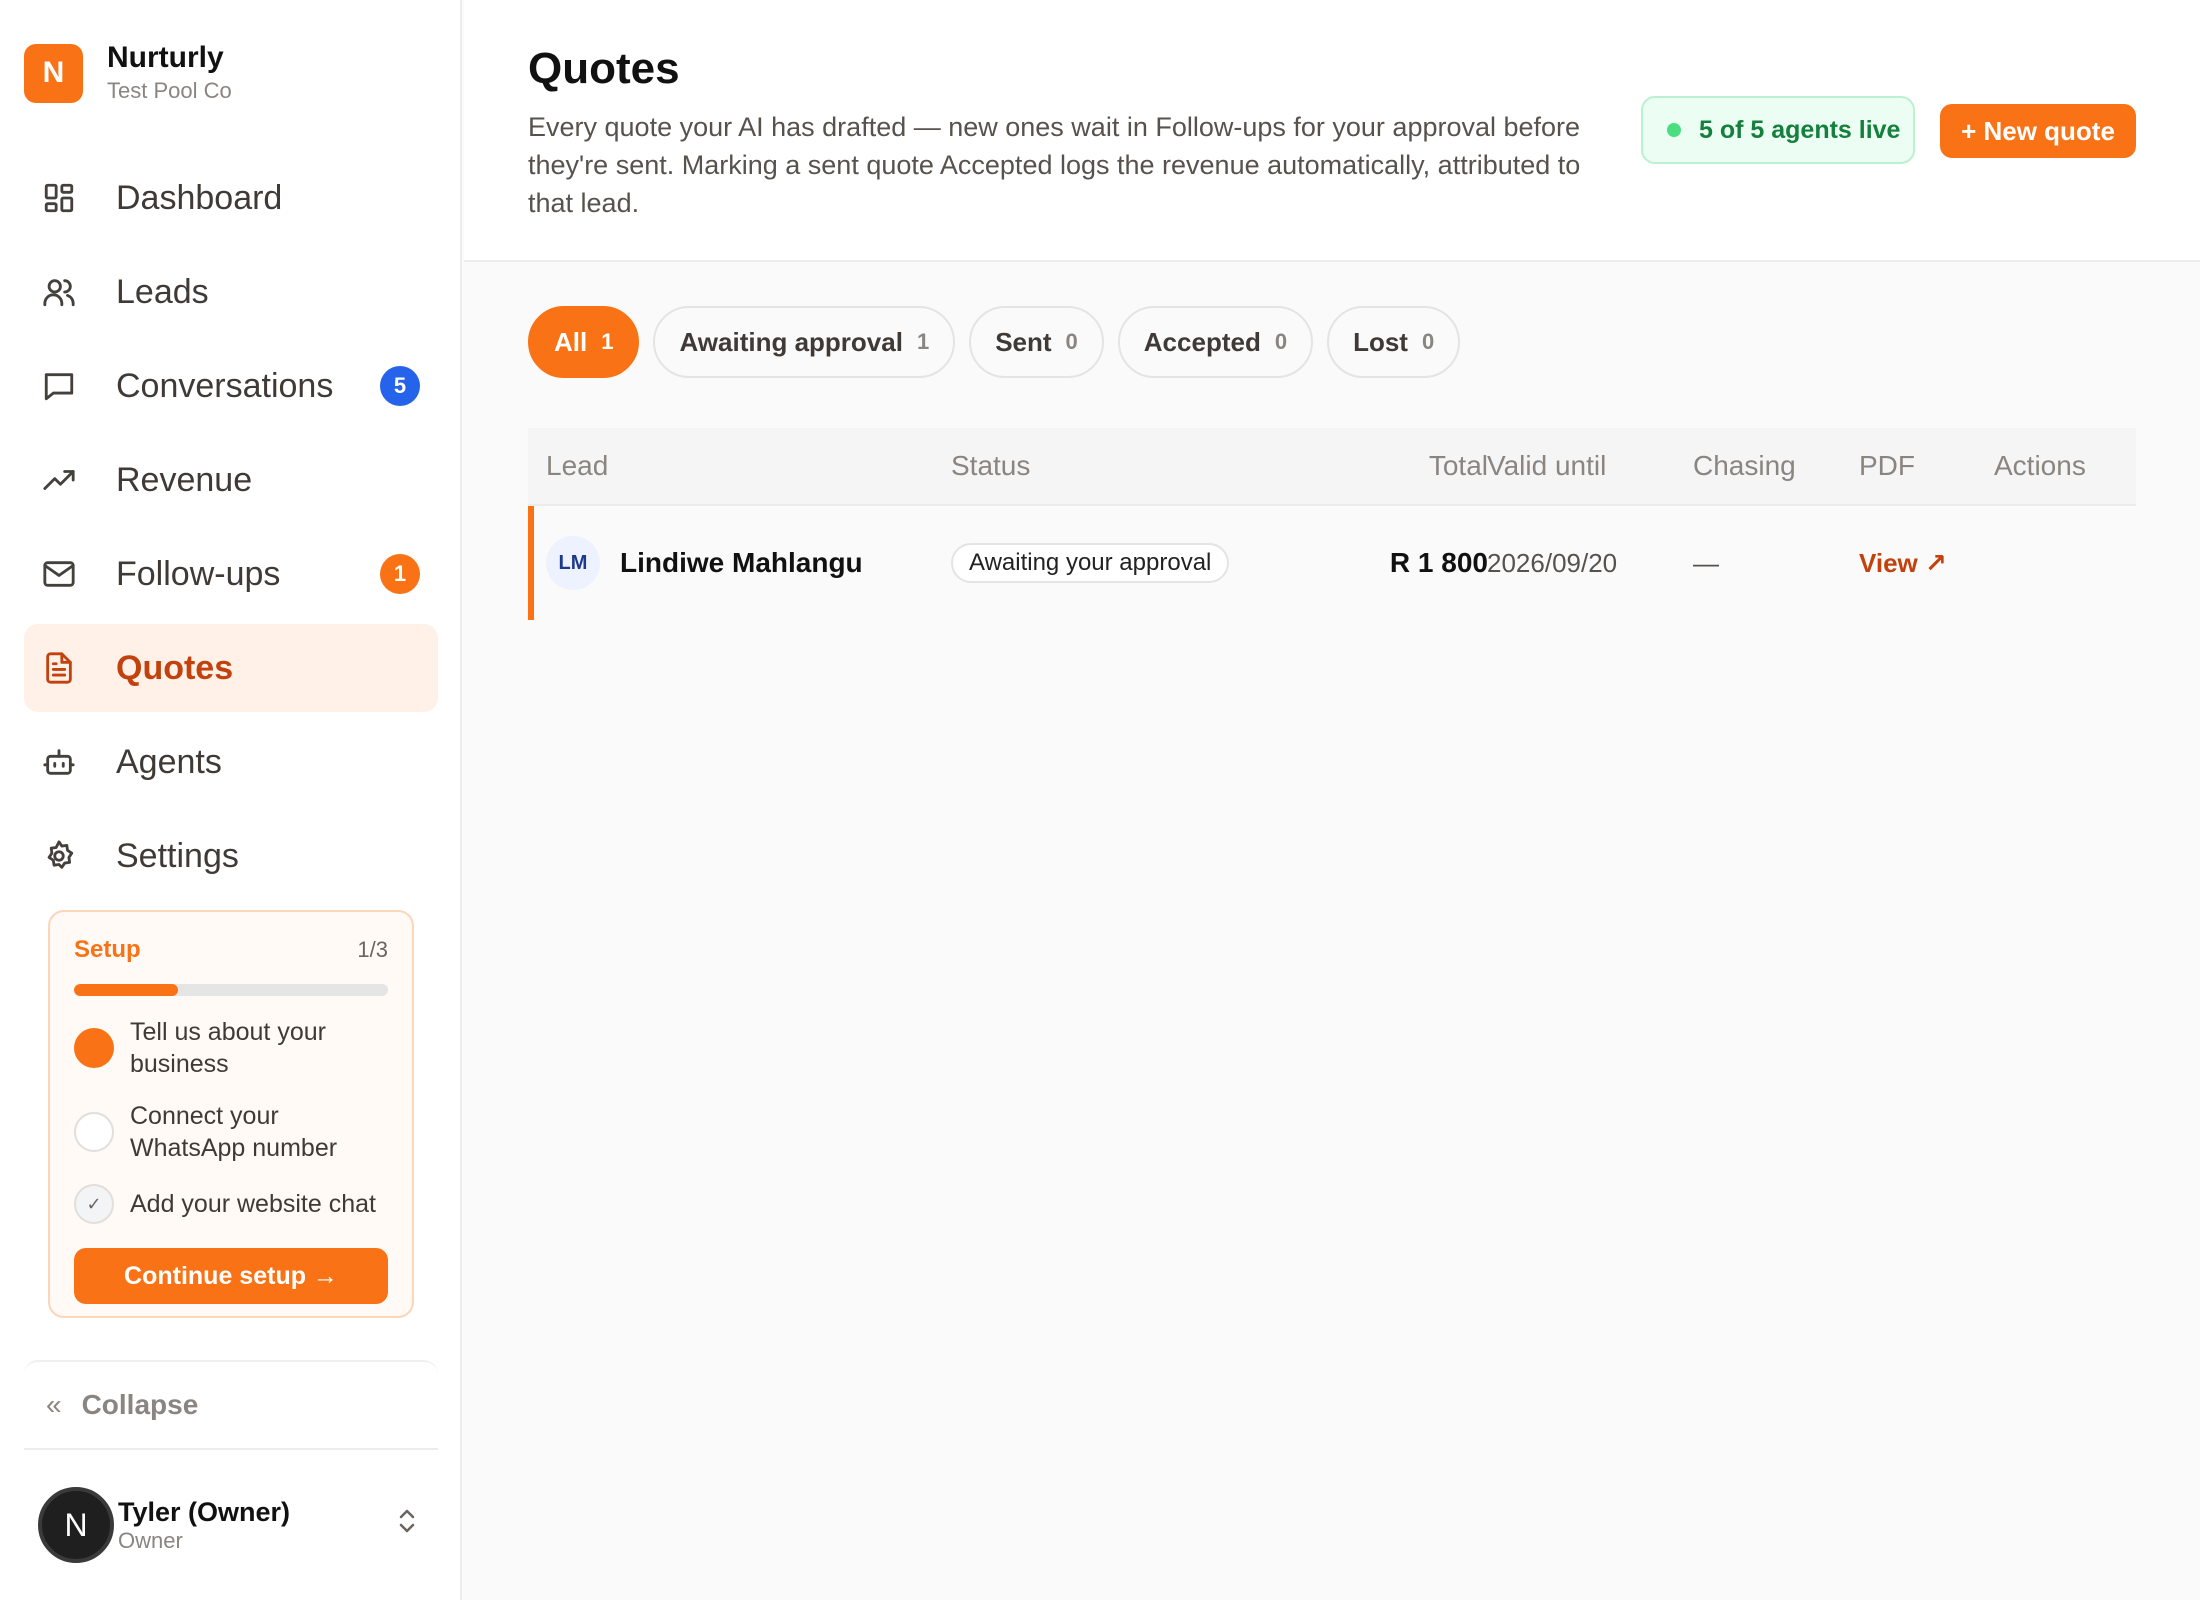  Describe the element at coordinates (169, 761) in the screenshot. I see `sidebar-item-label: Agents` at that location.